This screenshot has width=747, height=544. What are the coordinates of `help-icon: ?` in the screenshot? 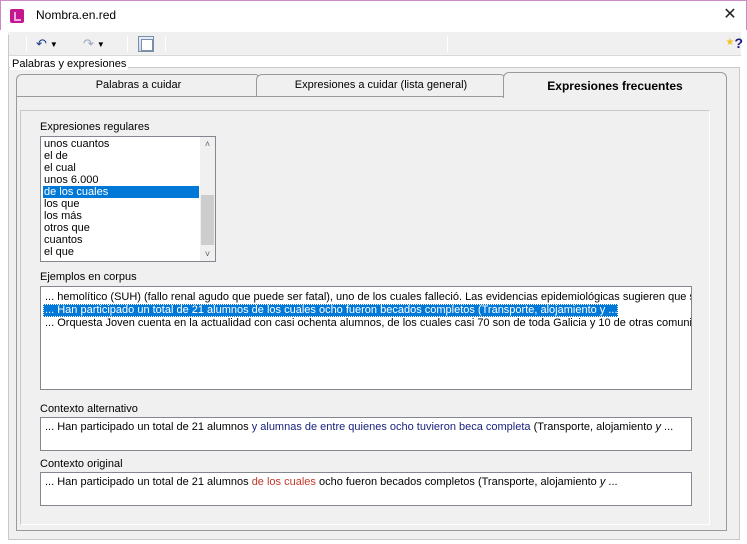 It's located at (738, 43).